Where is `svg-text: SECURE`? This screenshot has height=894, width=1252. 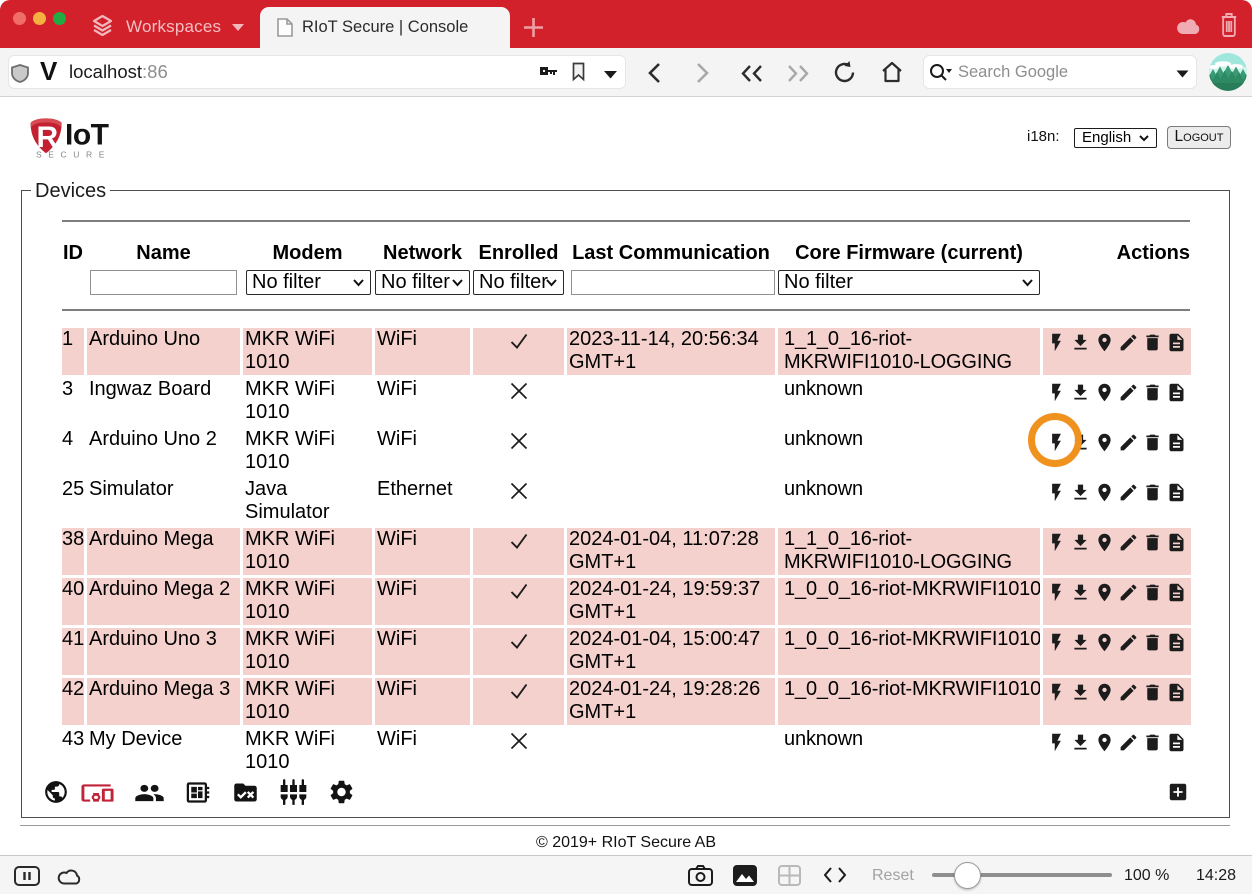 svg-text: SECURE is located at coordinates (73, 155).